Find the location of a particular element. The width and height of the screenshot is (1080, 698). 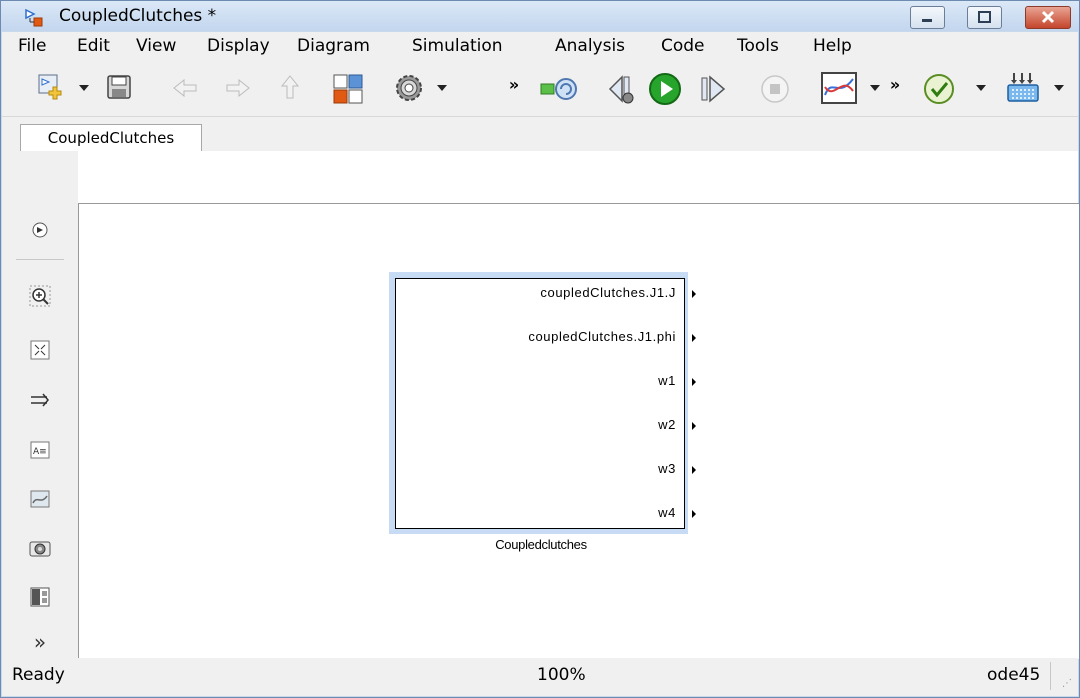

port-label-w4: w4 is located at coordinates (667, 512).